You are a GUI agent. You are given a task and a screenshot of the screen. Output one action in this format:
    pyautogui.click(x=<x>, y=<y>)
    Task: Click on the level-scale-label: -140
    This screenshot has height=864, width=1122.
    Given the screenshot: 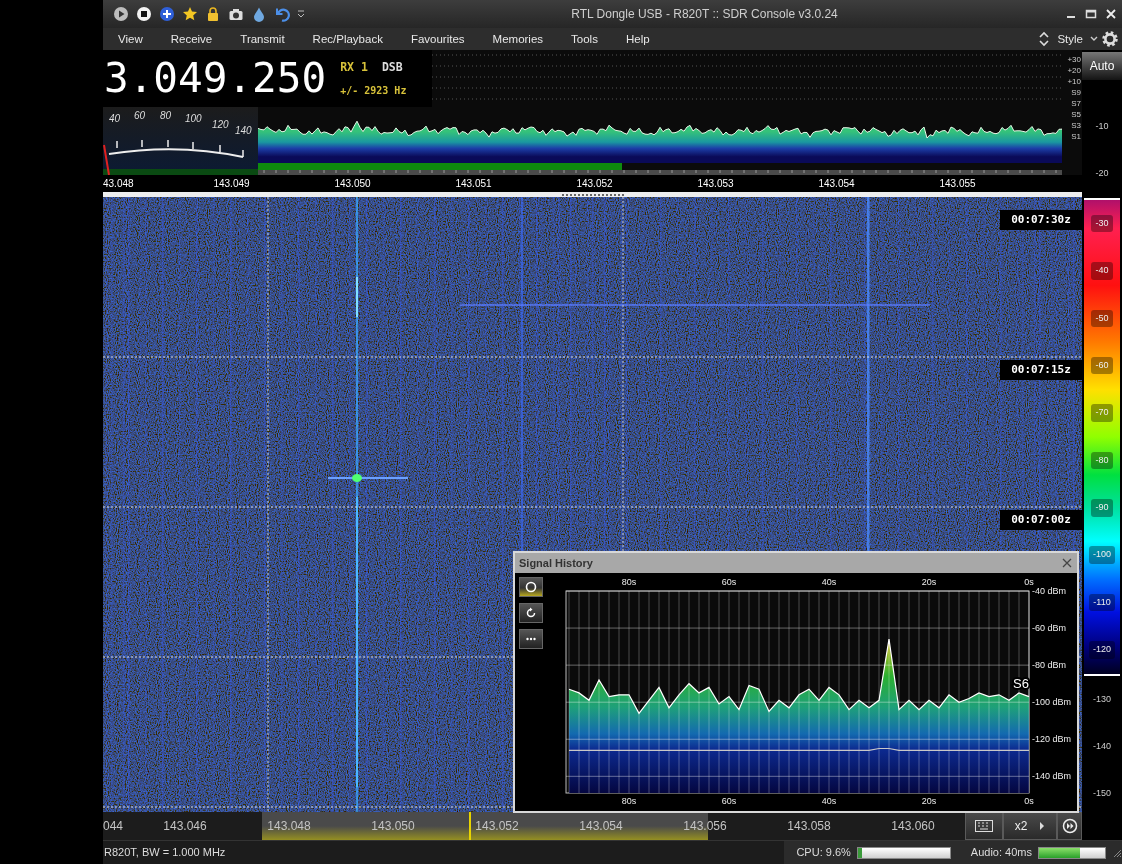 What is the action you would take?
    pyautogui.click(x=1102, y=746)
    